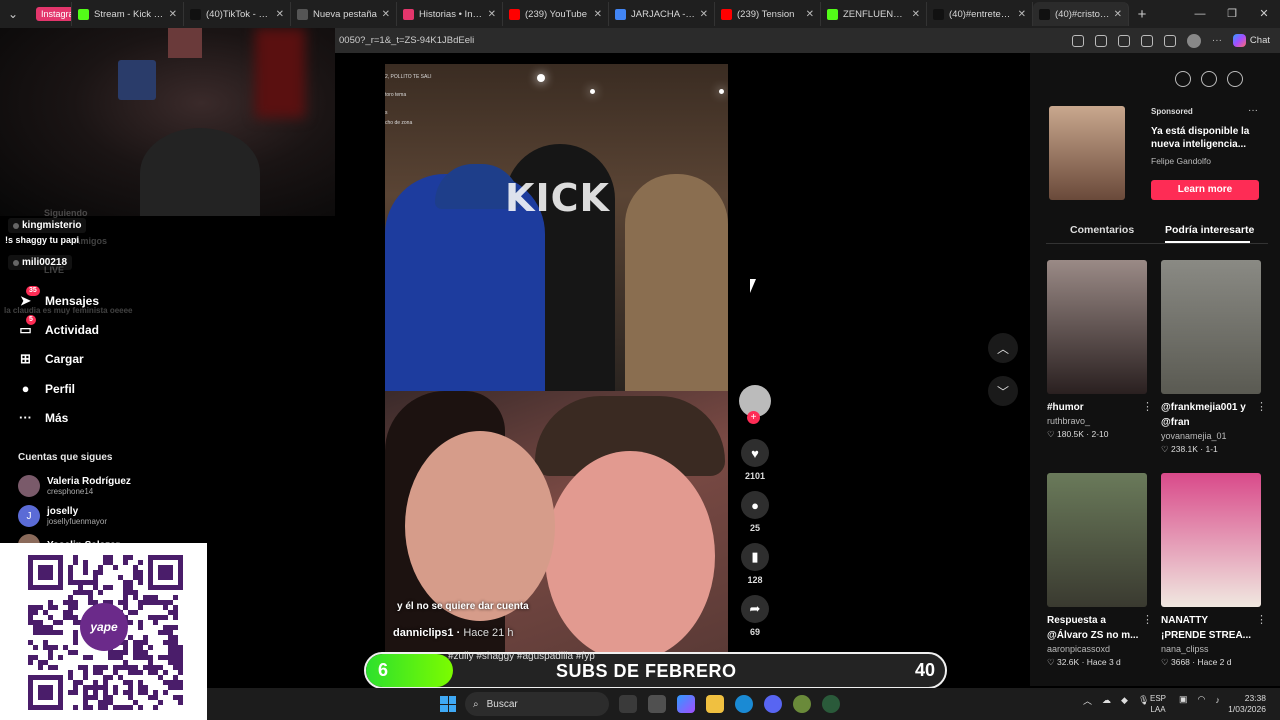 Image resolution: width=1280 pixels, height=720 pixels. Describe the element at coordinates (448, 704) in the screenshot. I see `windows-start-icon` at that location.